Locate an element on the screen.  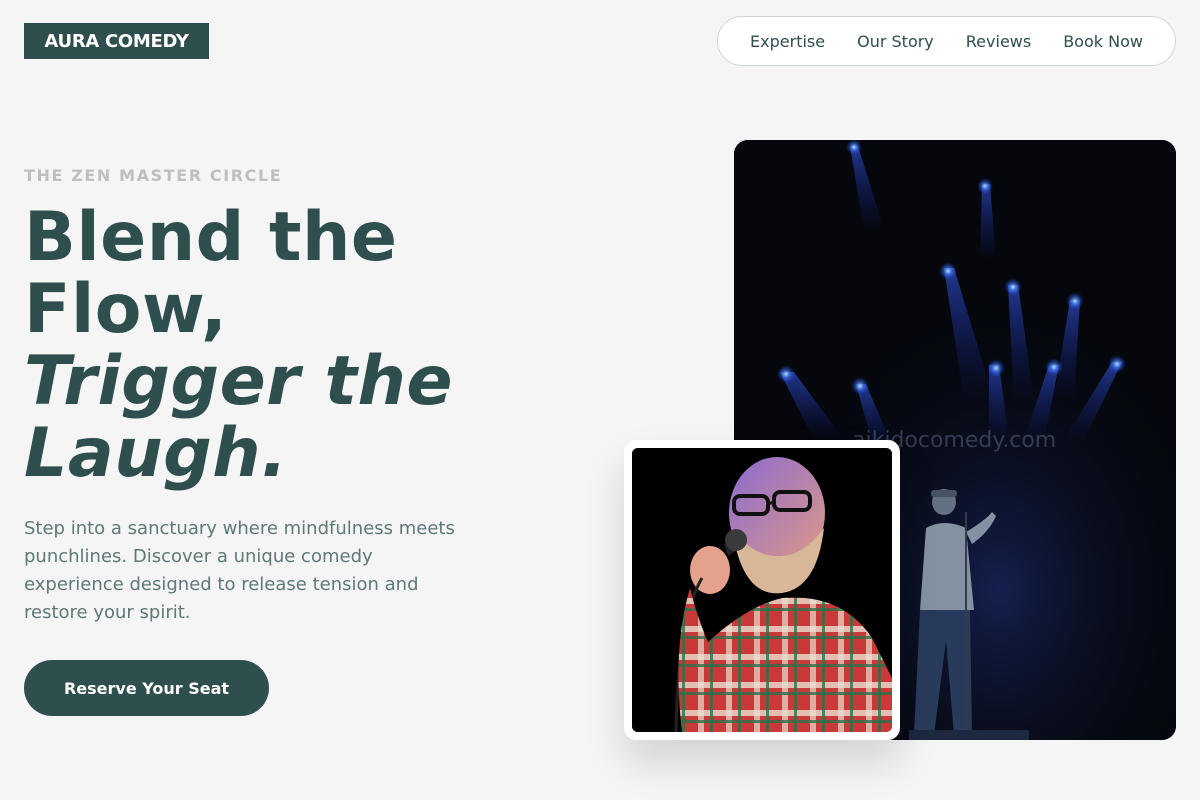
nav-item-our-story: Our Story is located at coordinates (895, 41).